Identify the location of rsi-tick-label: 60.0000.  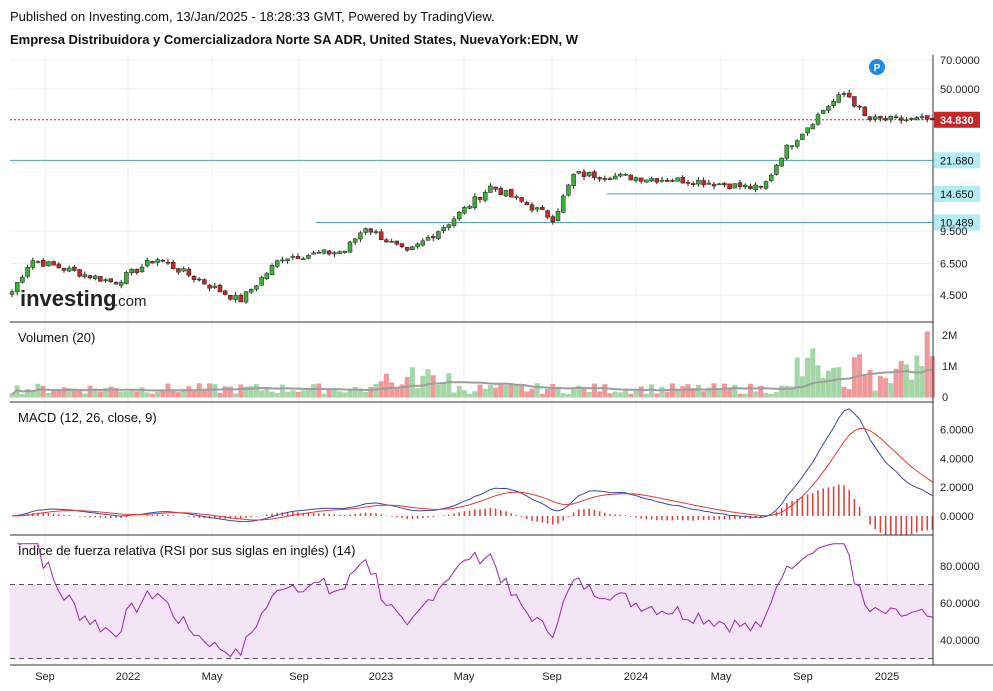
(960, 604).